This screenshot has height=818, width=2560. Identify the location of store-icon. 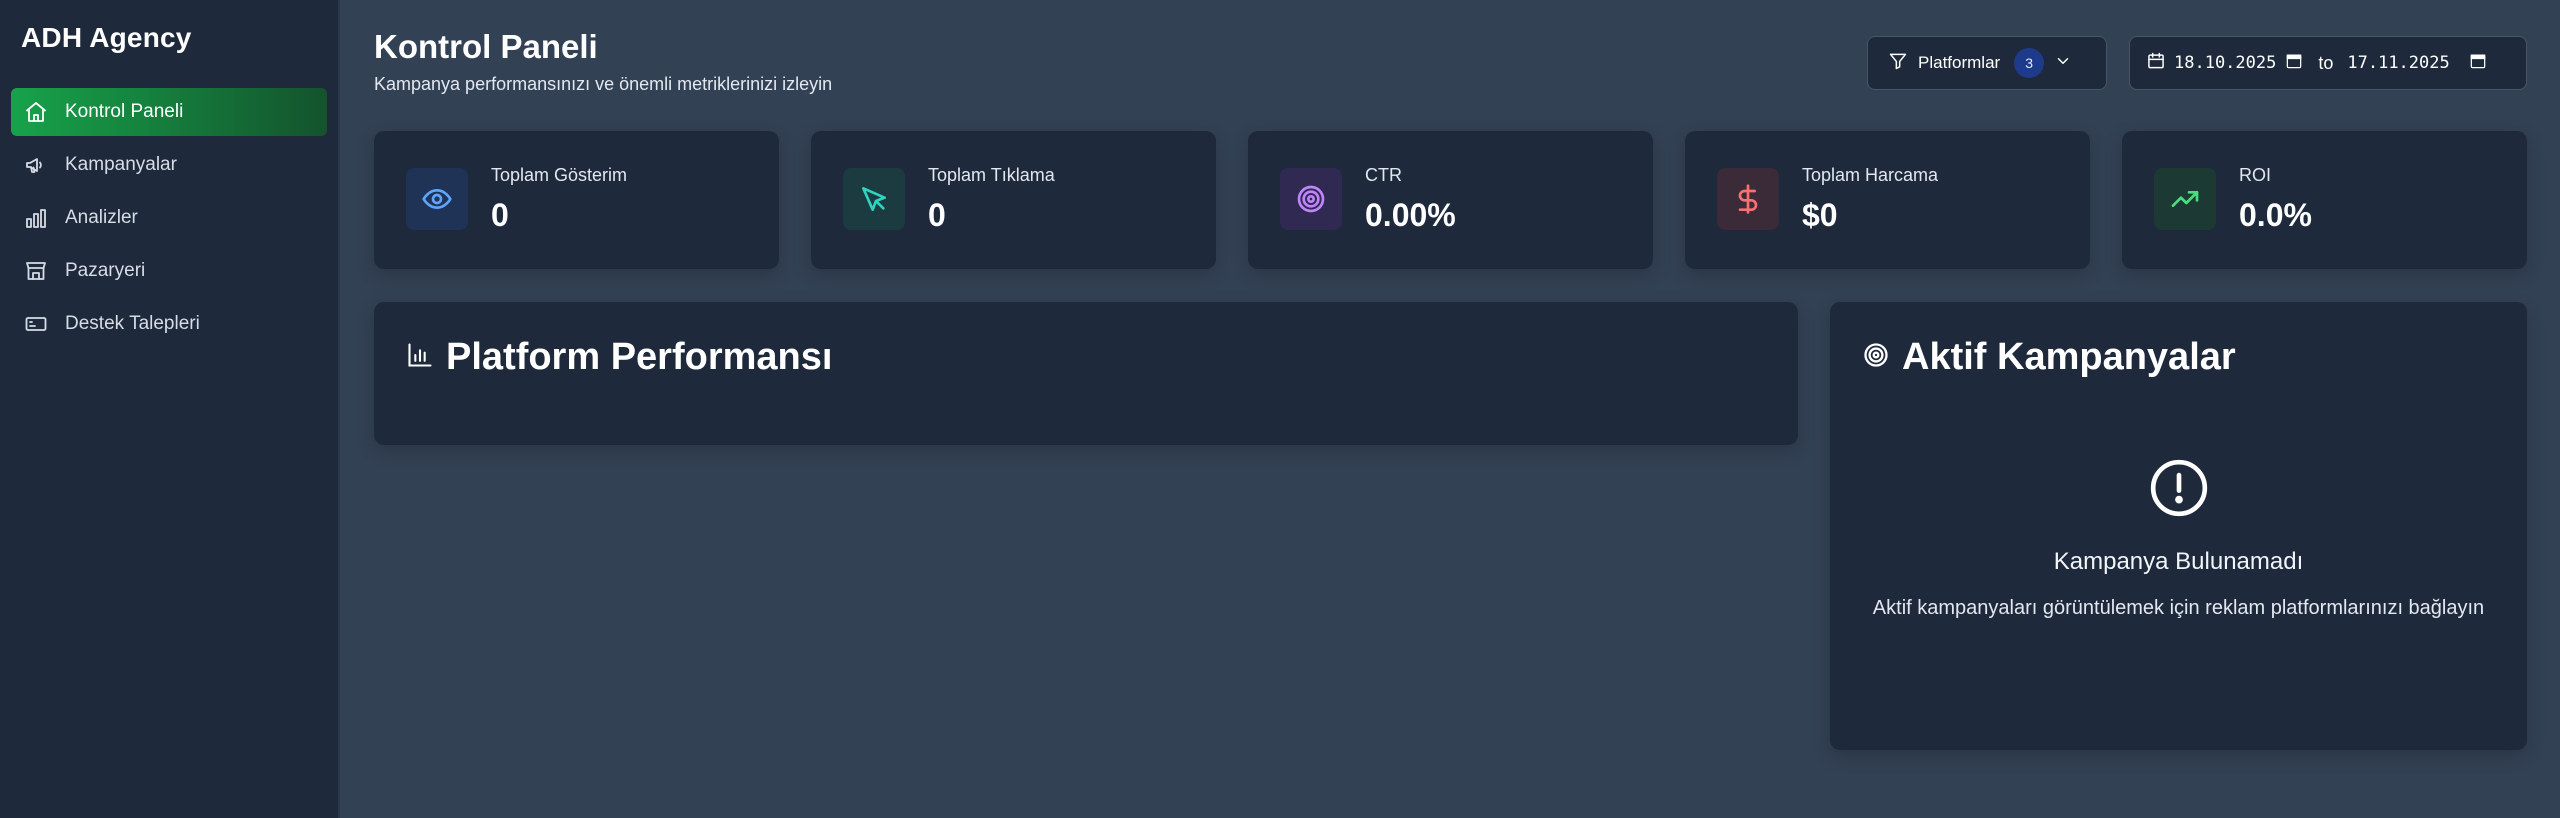
(36, 271).